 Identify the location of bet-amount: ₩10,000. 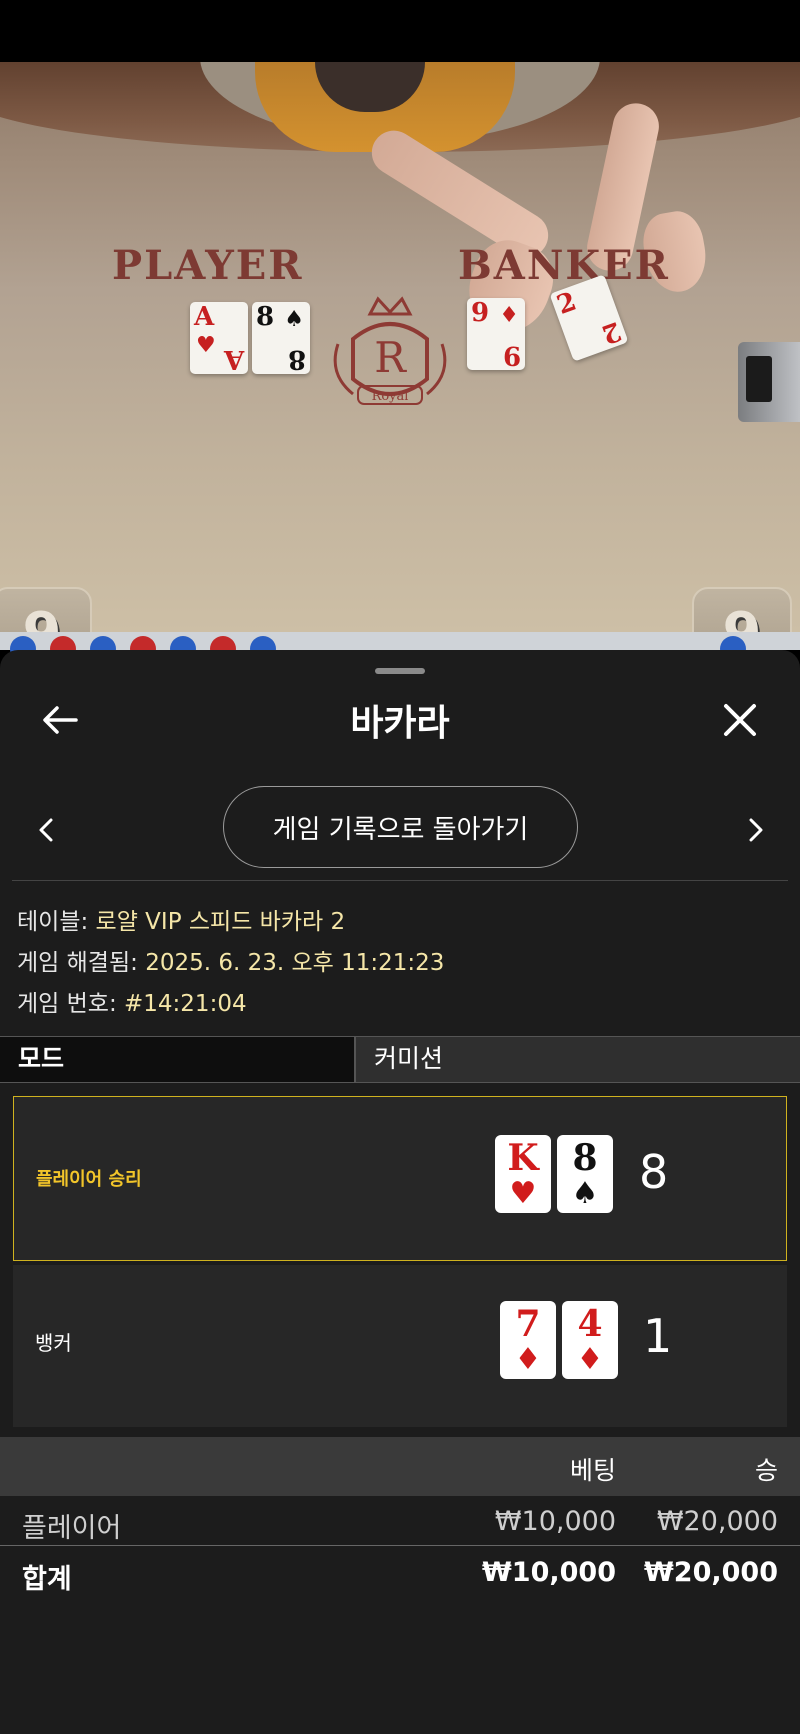
(555, 1521).